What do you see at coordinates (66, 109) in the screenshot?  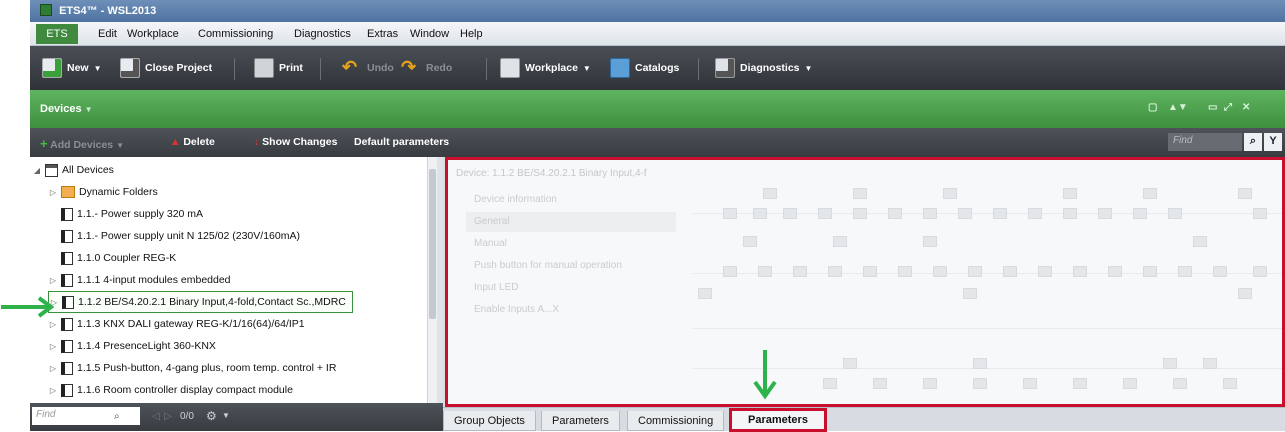 I see `devices-panel-title: Devices ▼` at bounding box center [66, 109].